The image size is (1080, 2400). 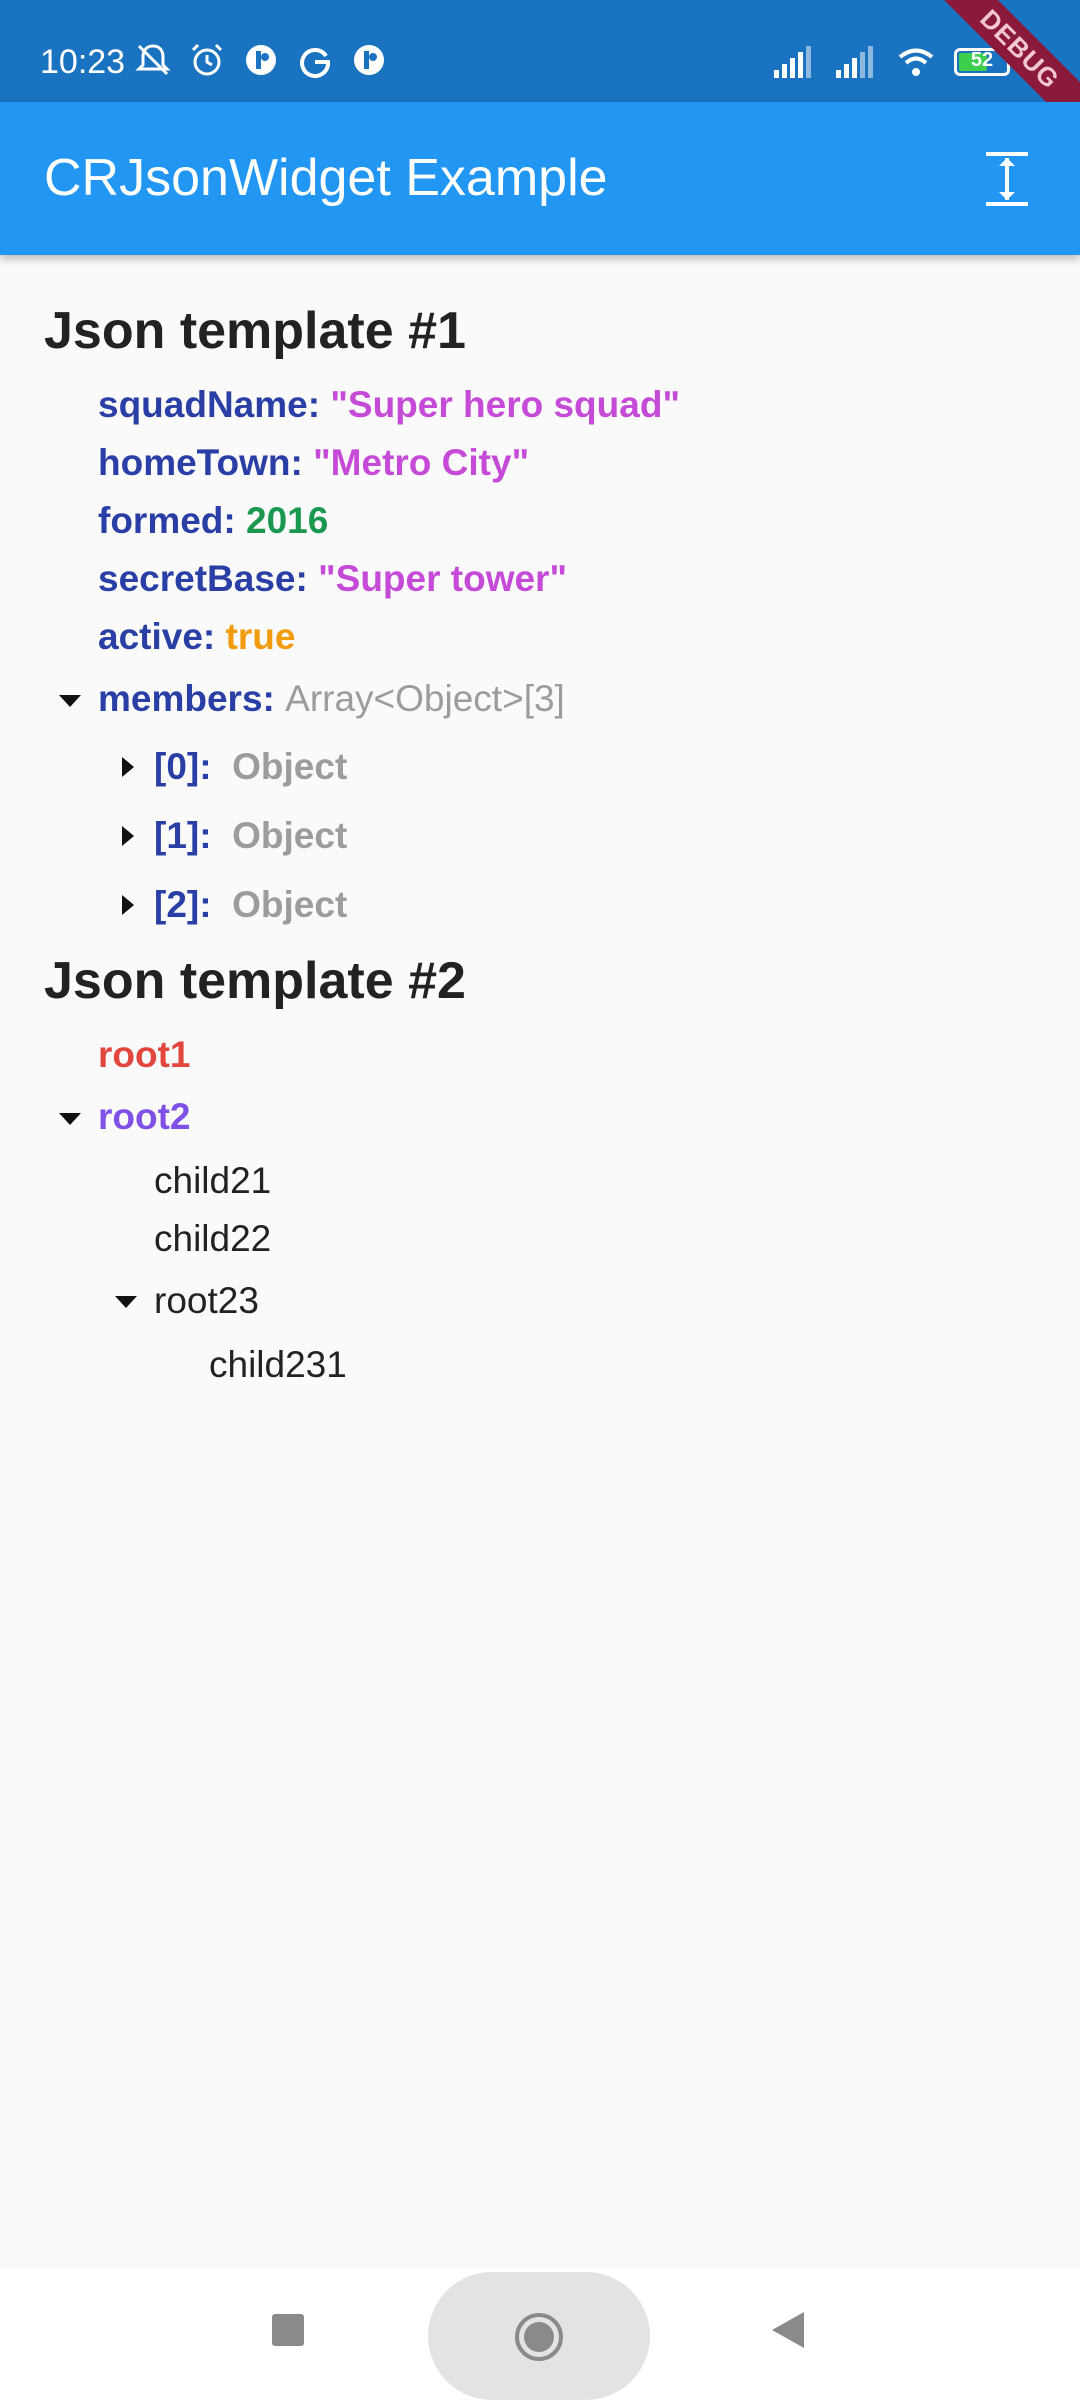 I want to click on json-key: [0], so click(x=177, y=766).